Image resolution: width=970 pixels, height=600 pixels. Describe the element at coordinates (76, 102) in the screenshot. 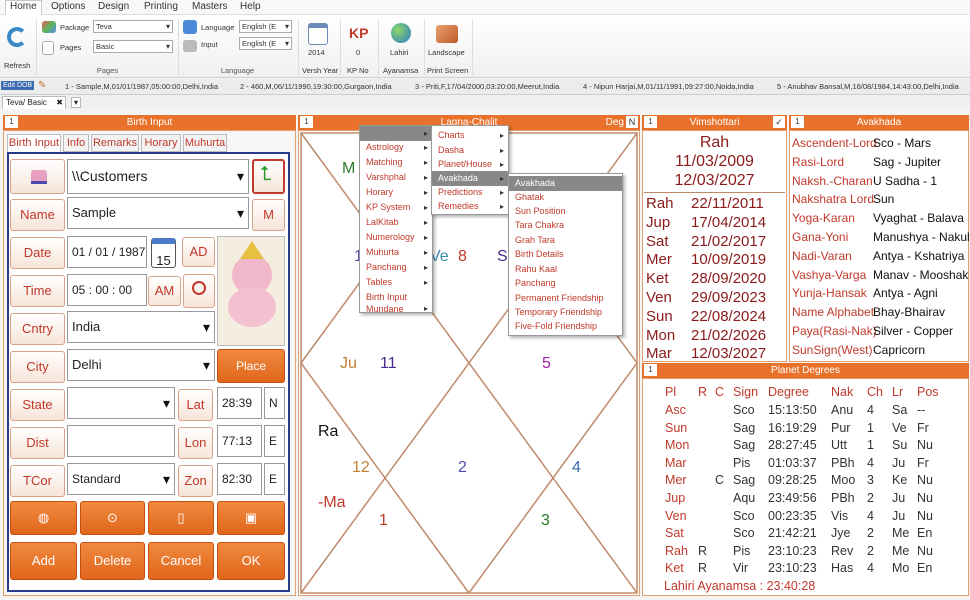

I see `tab-dropdown-icon: ▾` at that location.